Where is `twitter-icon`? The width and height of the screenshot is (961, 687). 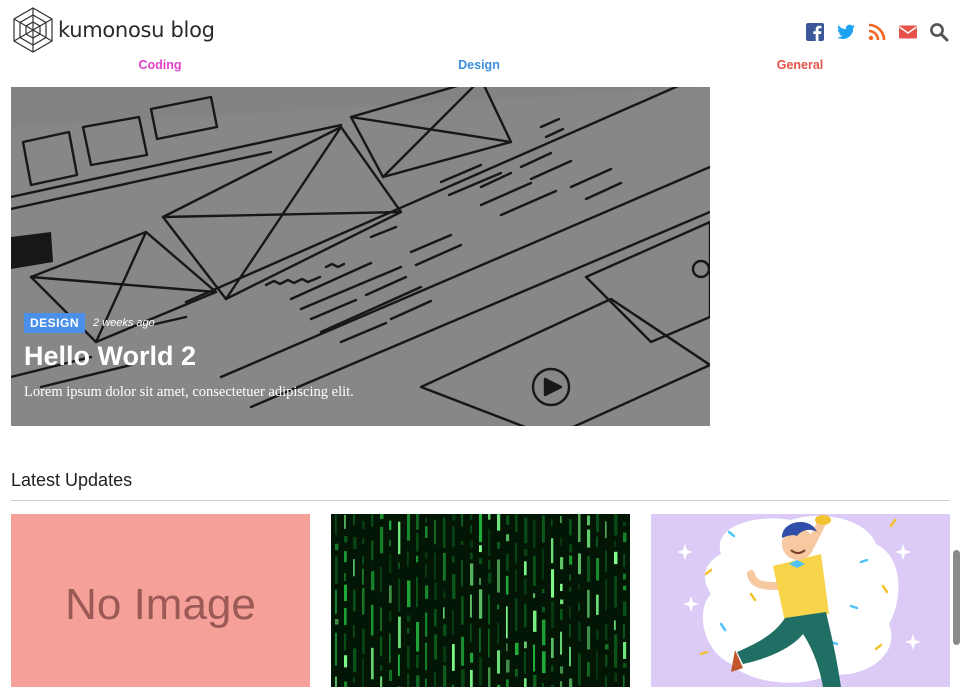
twitter-icon is located at coordinates (846, 32).